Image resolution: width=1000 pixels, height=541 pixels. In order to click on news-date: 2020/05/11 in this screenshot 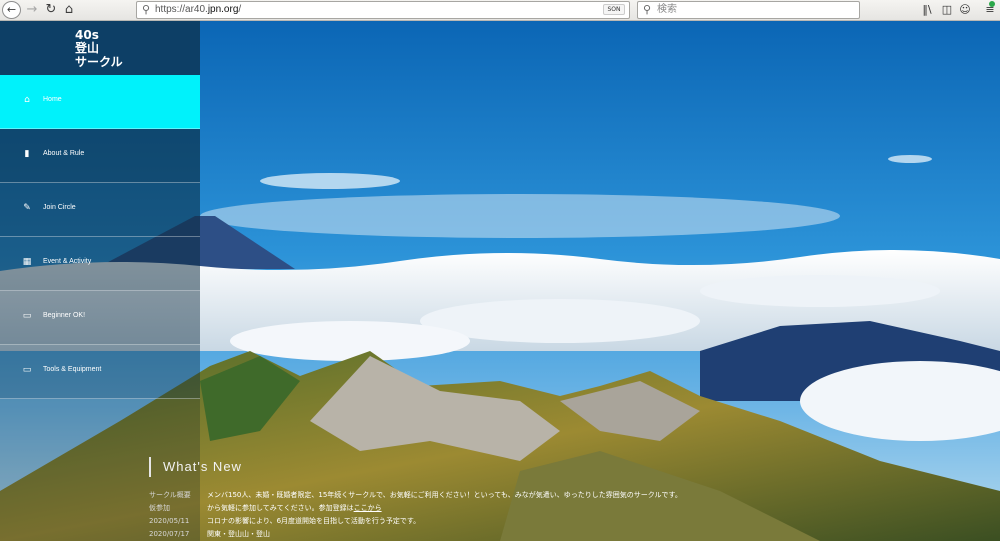, I will do `click(169, 521)`.